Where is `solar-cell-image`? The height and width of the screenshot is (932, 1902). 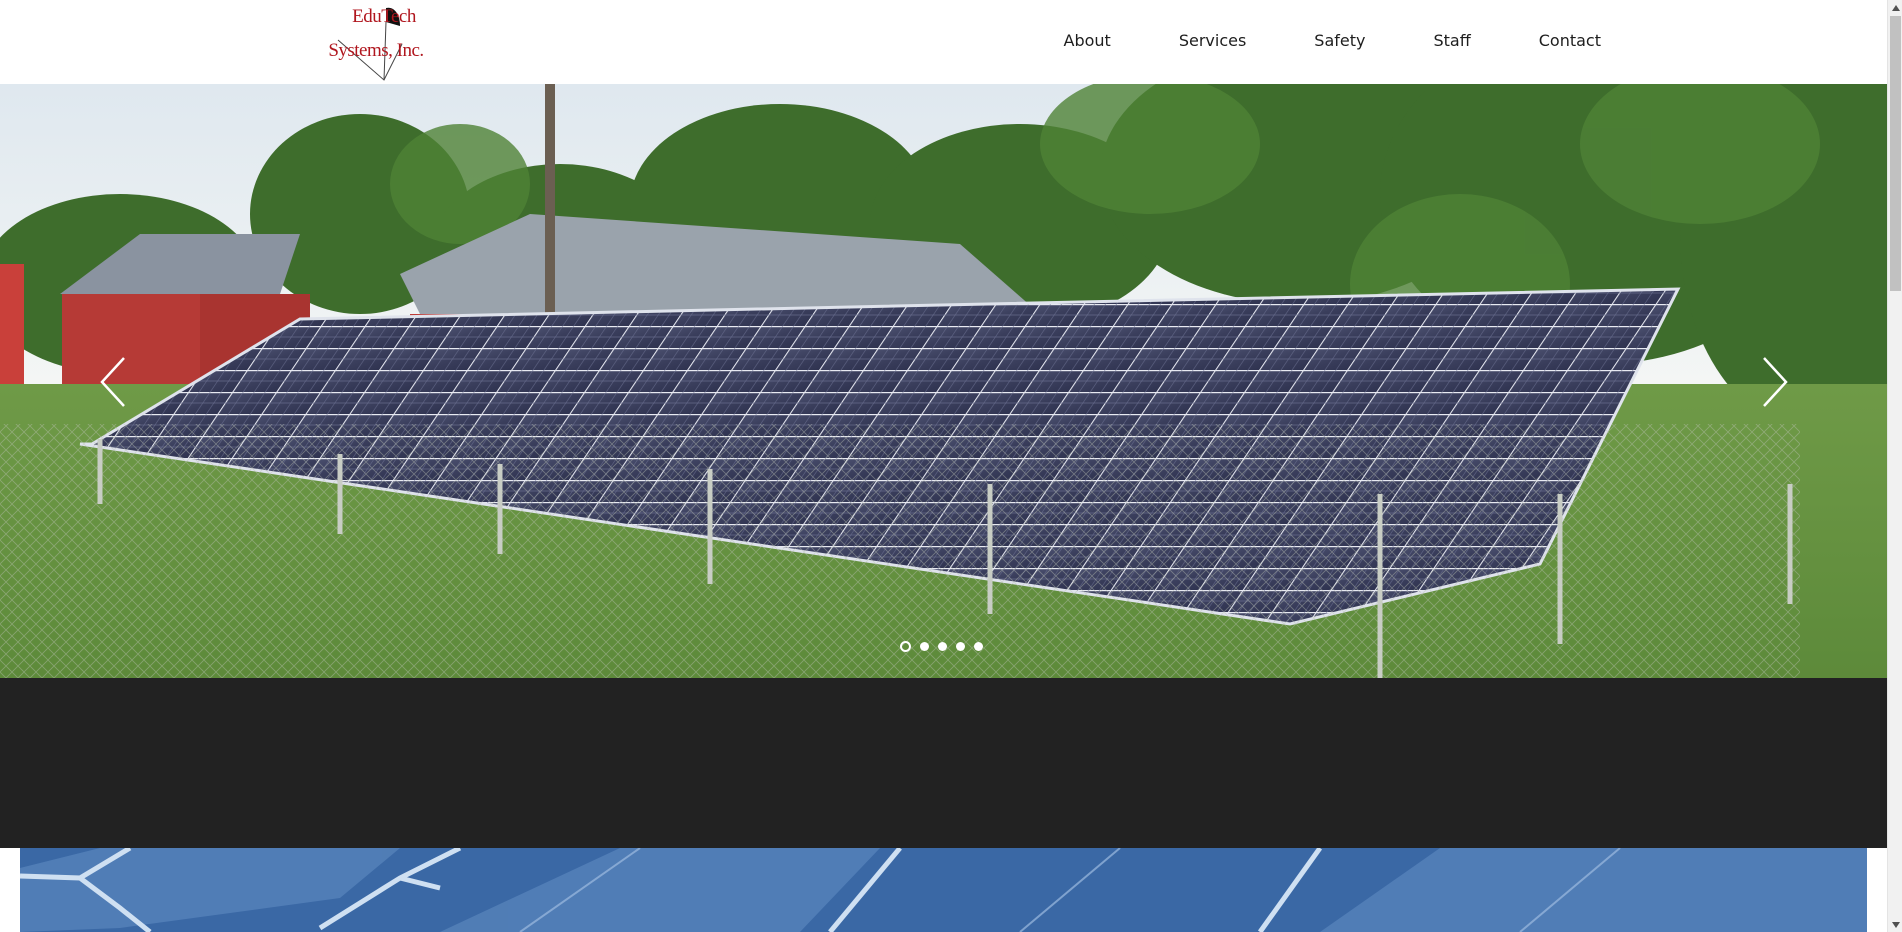
solar-cell-image is located at coordinates (943, 890).